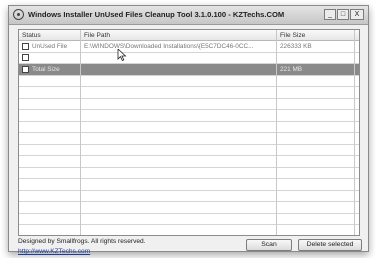 This screenshot has width=375, height=258. Describe the element at coordinates (189, 70) in the screenshot. I see `total-row: Total Size 221 MB` at that location.